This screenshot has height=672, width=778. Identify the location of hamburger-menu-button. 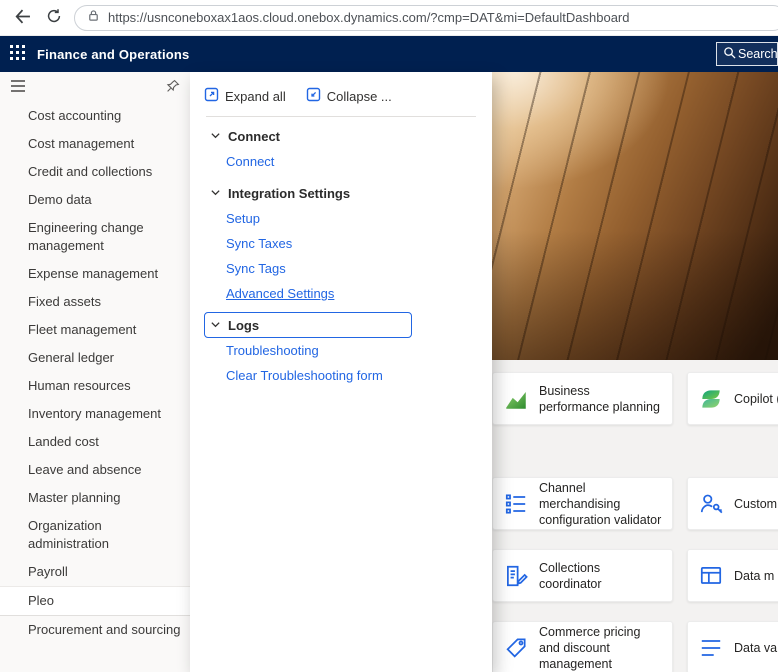
(18, 87).